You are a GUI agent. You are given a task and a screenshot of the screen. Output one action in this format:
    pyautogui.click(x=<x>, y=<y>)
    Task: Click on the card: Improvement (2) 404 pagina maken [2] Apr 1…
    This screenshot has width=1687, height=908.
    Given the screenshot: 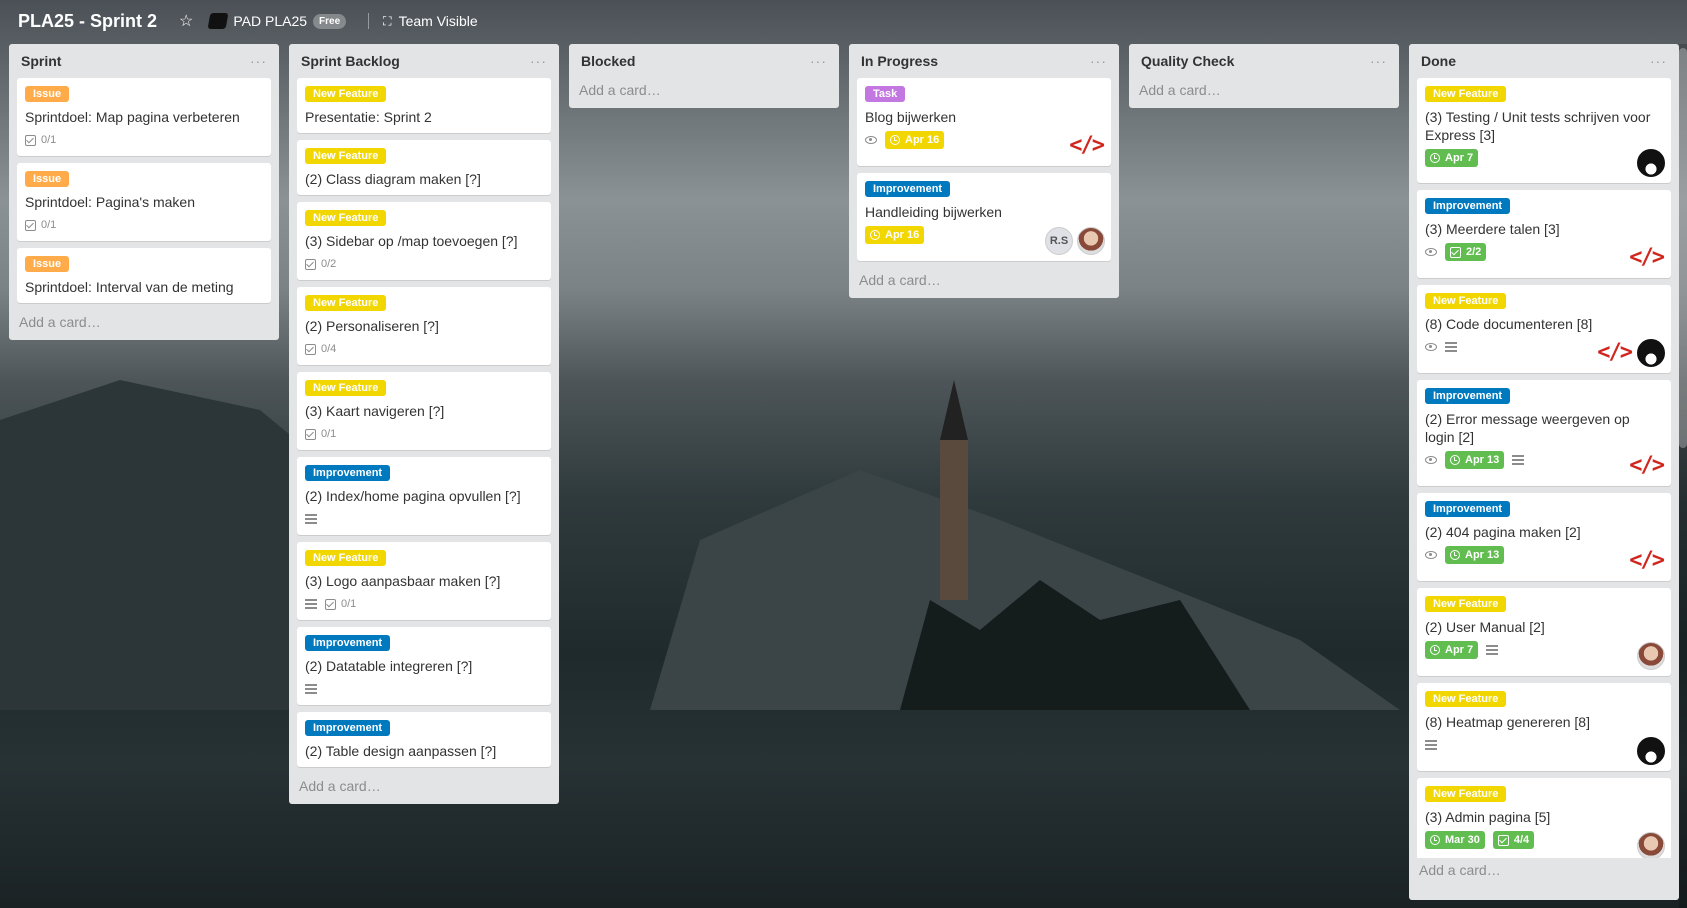 What is the action you would take?
    pyautogui.click(x=1544, y=537)
    